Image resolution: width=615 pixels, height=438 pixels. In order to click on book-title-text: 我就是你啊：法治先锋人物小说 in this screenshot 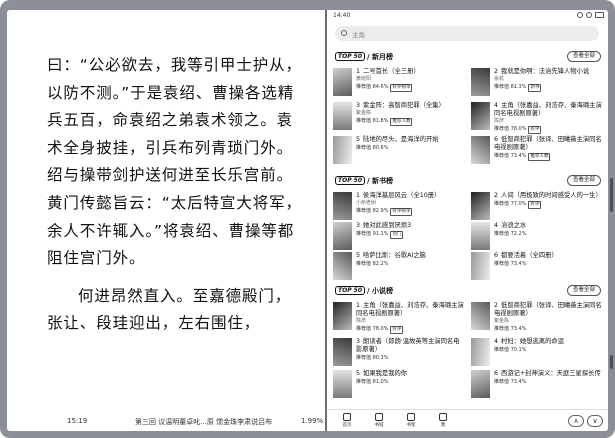, I will do `click(545, 71)`.